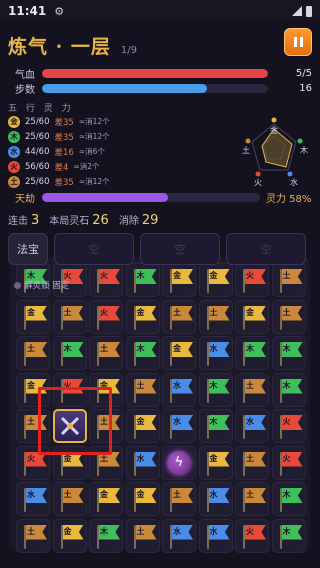  What do you see at coordinates (14, 121) in the screenshot?
I see `element-badge: 金` at bounding box center [14, 121].